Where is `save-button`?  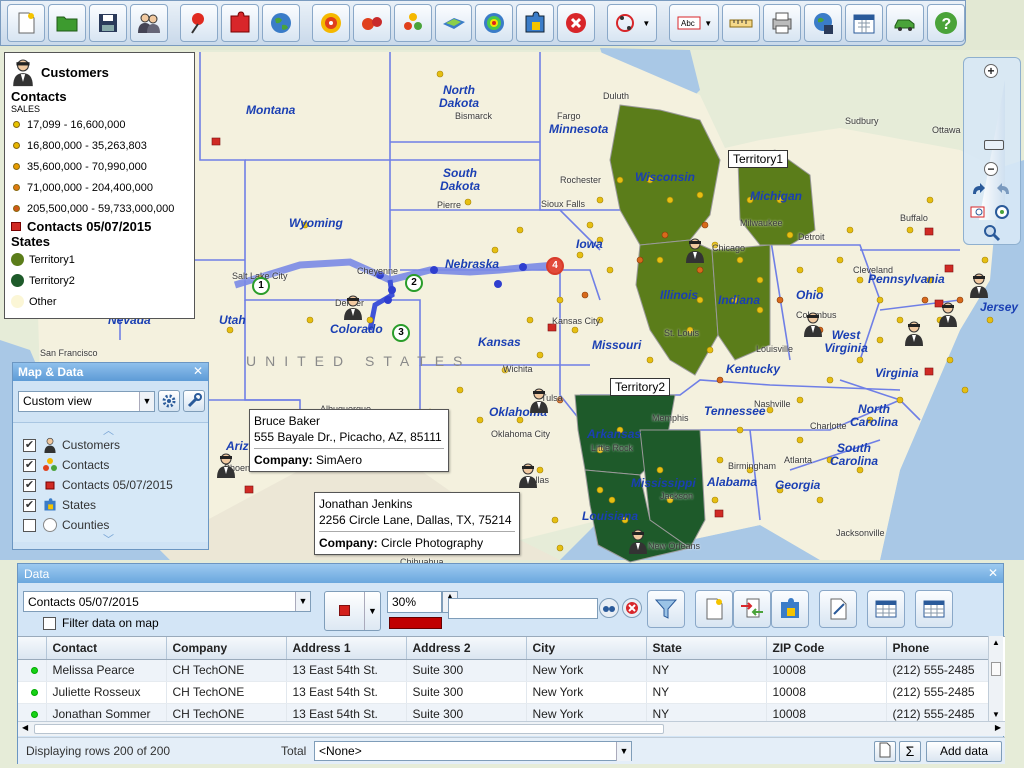 save-button is located at coordinates (107, 23).